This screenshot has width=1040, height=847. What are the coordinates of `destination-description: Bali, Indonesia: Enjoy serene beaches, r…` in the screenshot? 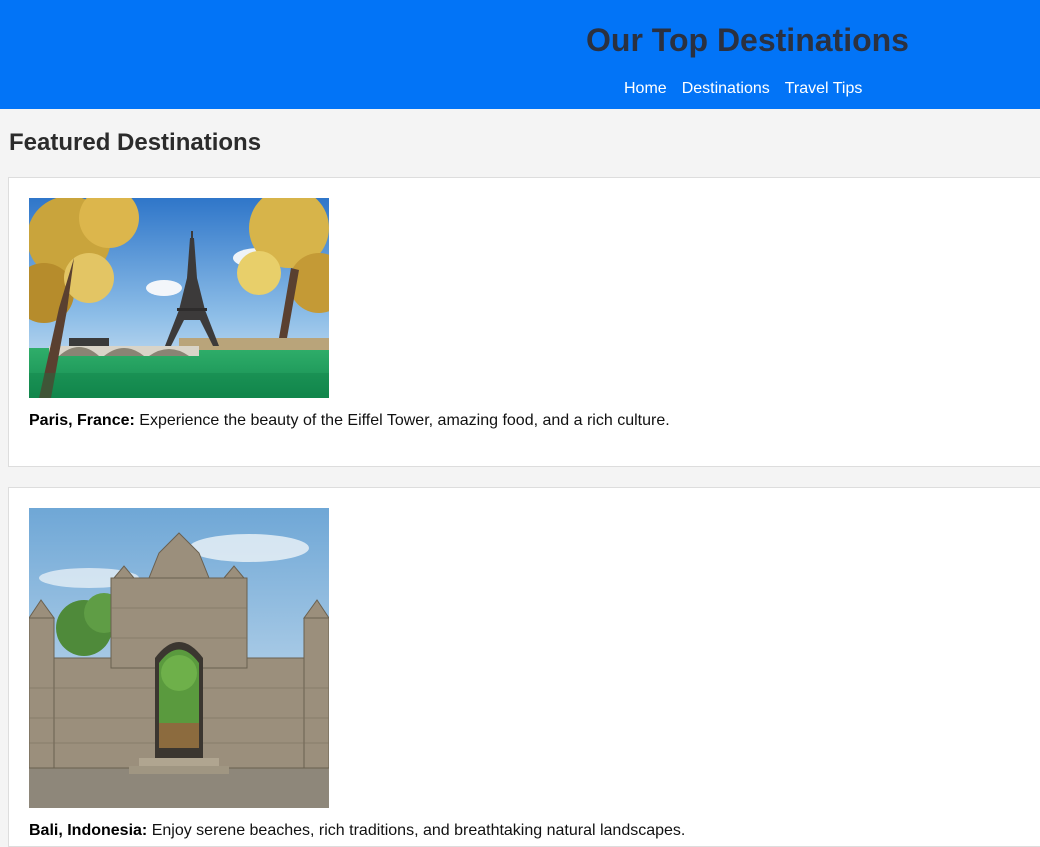 It's located at (357, 831).